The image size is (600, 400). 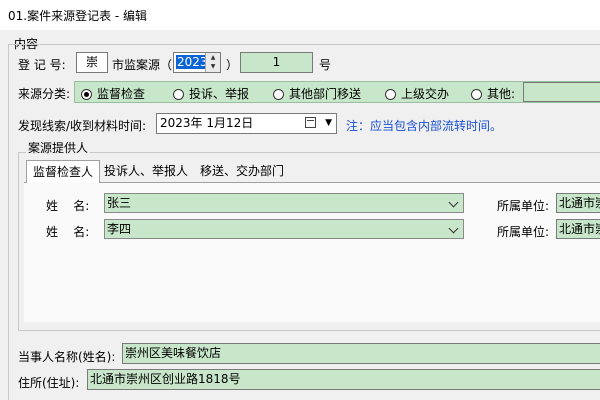 I want to click on title-bar: 01.案件来源登记表 - 编辑, so click(x=300, y=15).